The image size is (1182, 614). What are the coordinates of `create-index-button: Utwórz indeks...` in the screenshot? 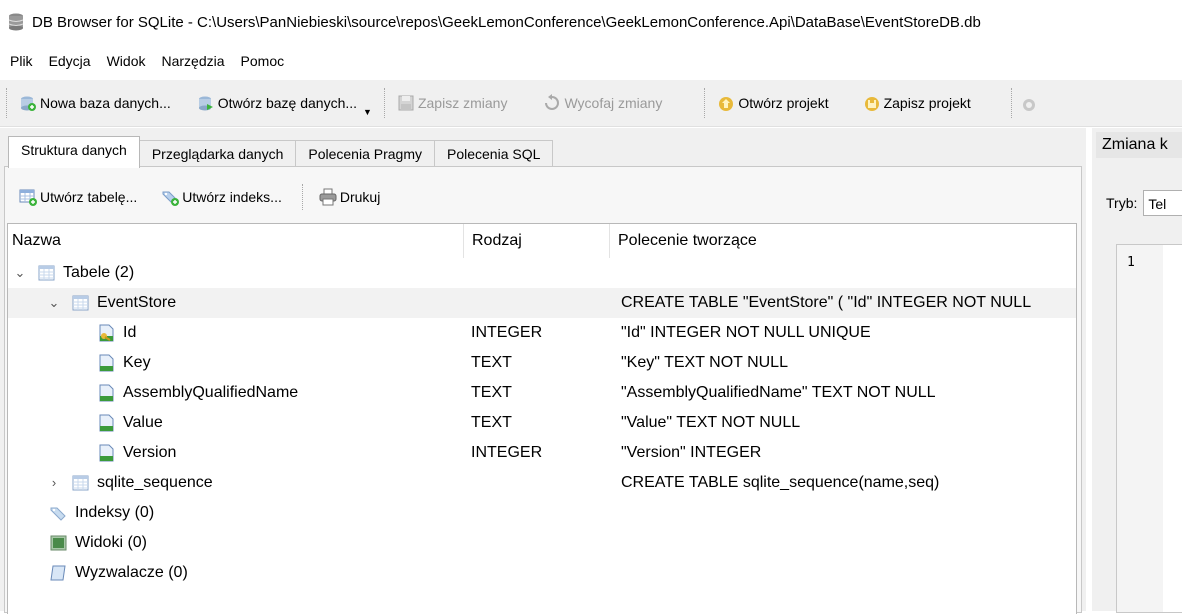 It's located at (221, 197).